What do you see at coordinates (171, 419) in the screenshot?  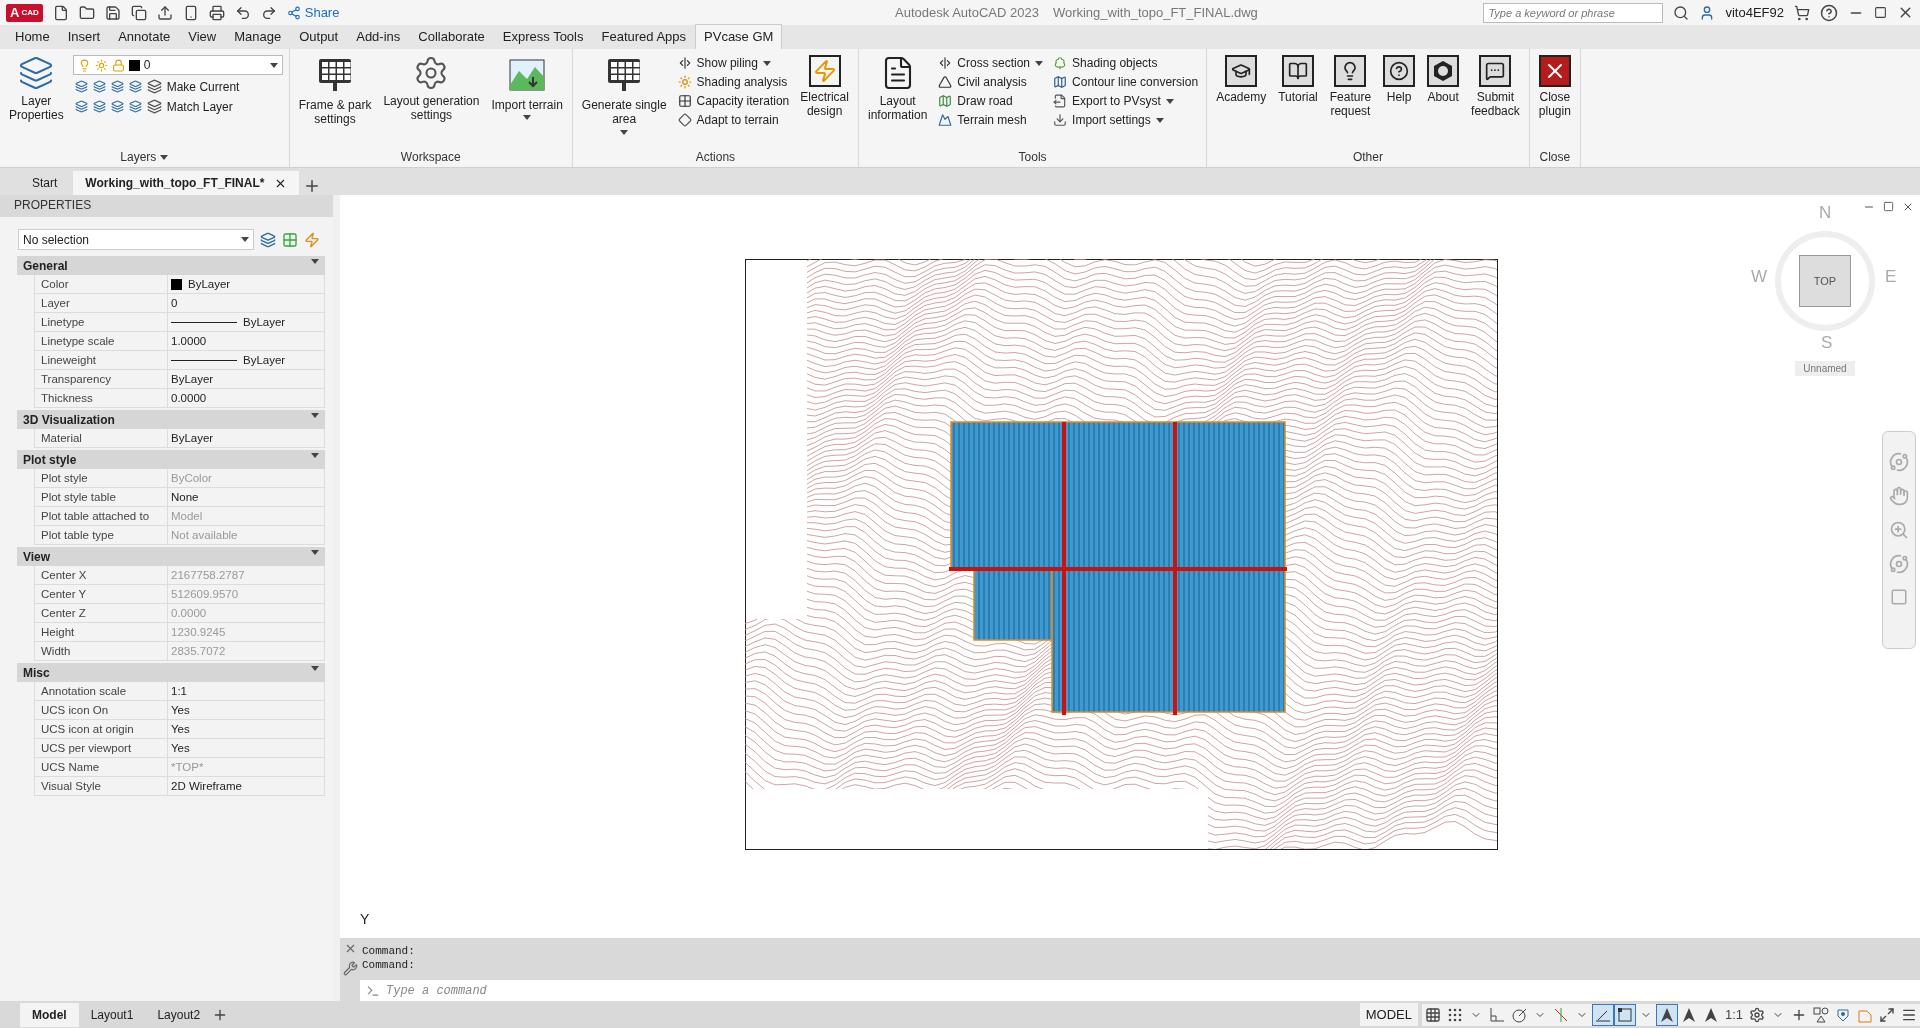 I see `section-header: 3D Visualization` at bounding box center [171, 419].